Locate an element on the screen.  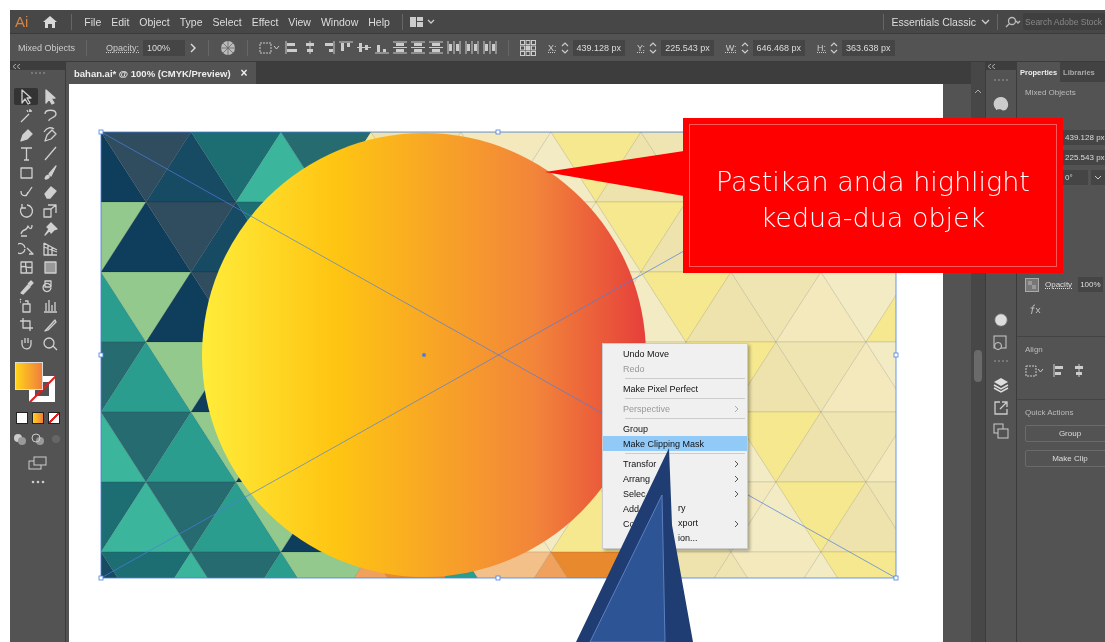
callout-box: Pastikan anda highlight kedua-dua objek is located at coordinates (873, 195).